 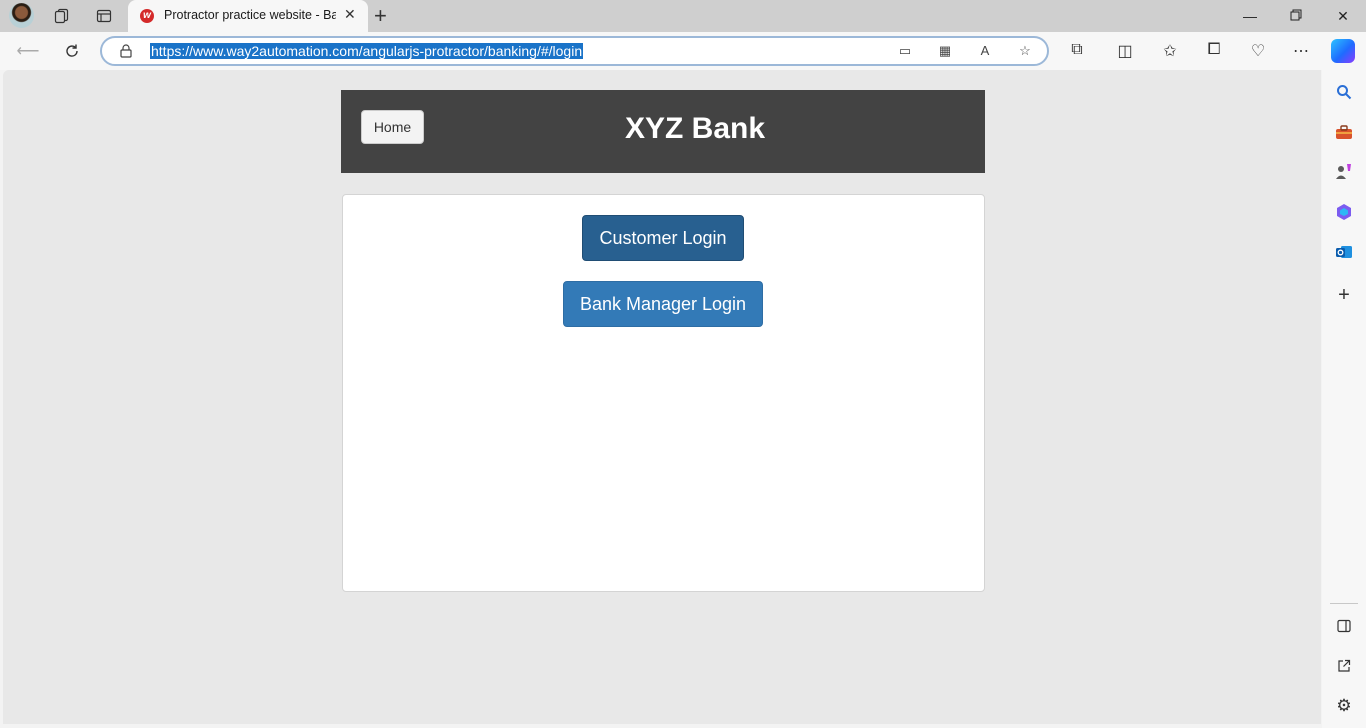 What do you see at coordinates (1344, 132) in the screenshot?
I see `tools-icon` at bounding box center [1344, 132].